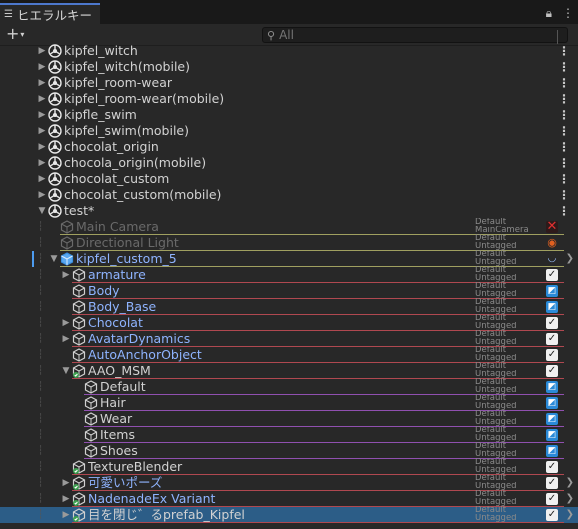  I want to click on hierarchy-row: ┆ ▶ NadenadeEx Variant Default Untagged ✓ ❯, so click(289, 498).